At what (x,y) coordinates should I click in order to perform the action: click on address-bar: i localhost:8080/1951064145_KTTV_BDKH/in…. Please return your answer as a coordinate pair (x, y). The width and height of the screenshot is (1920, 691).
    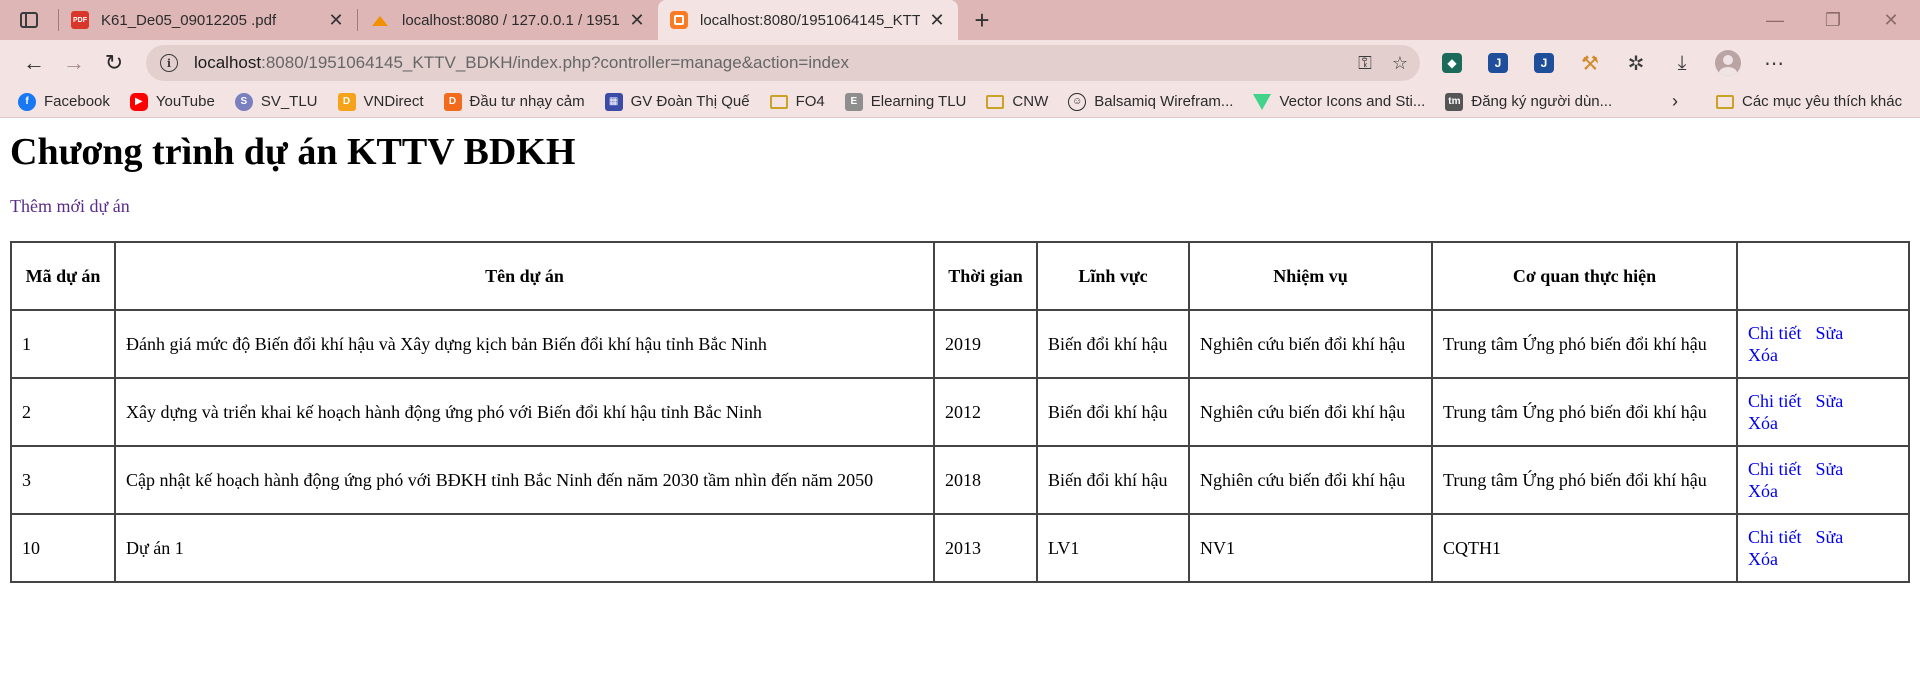
    Looking at the image, I should click on (783, 63).